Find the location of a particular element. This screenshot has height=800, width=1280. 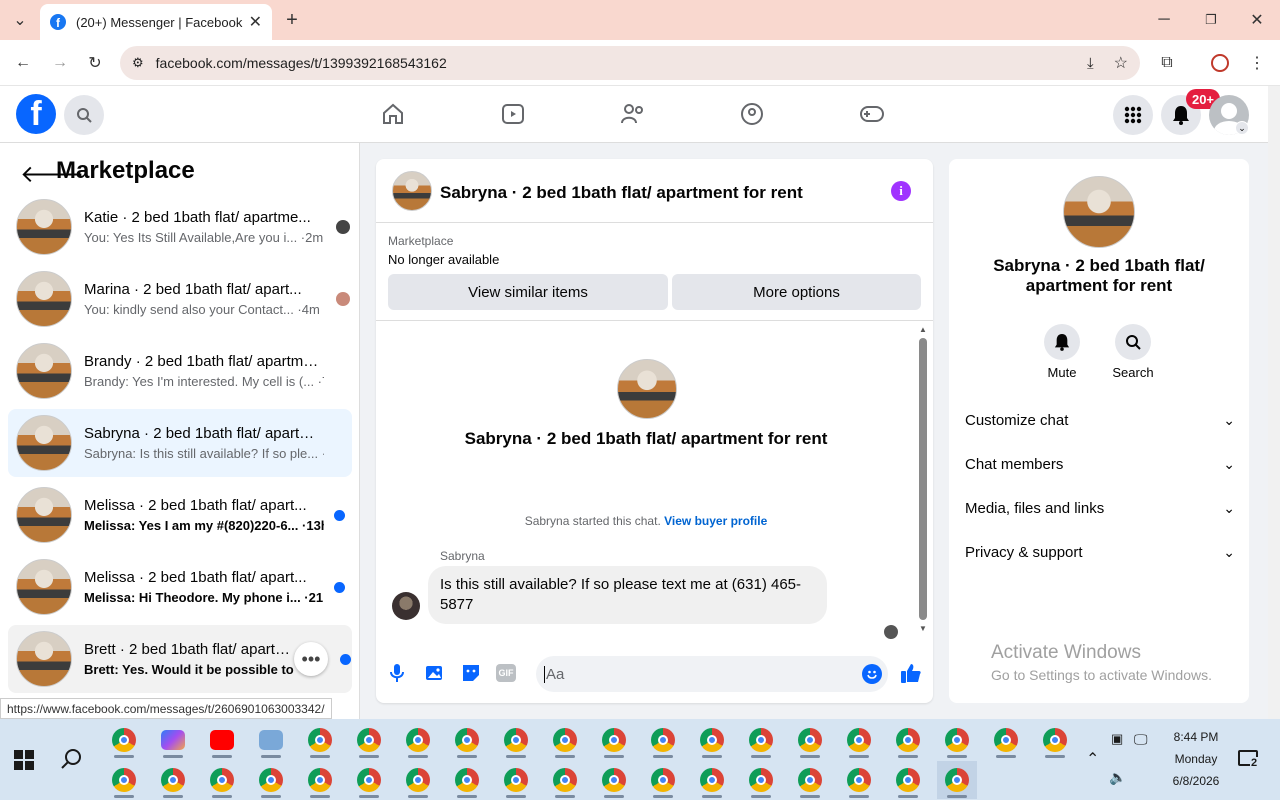

copilot-icon is located at coordinates (173, 740).